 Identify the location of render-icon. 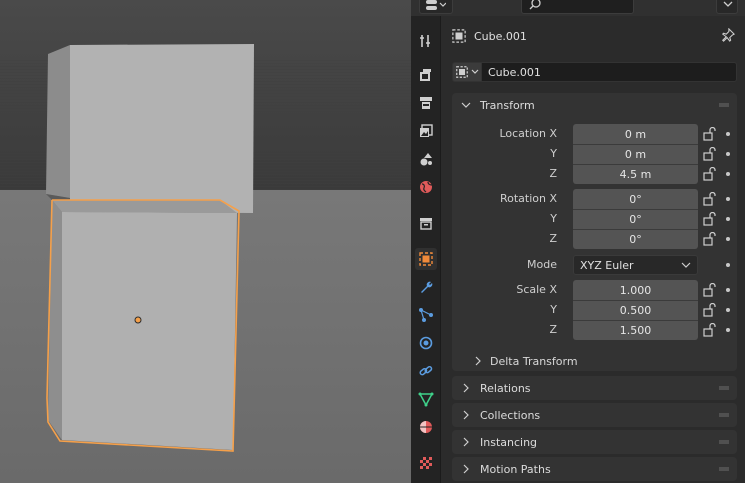
(426, 75).